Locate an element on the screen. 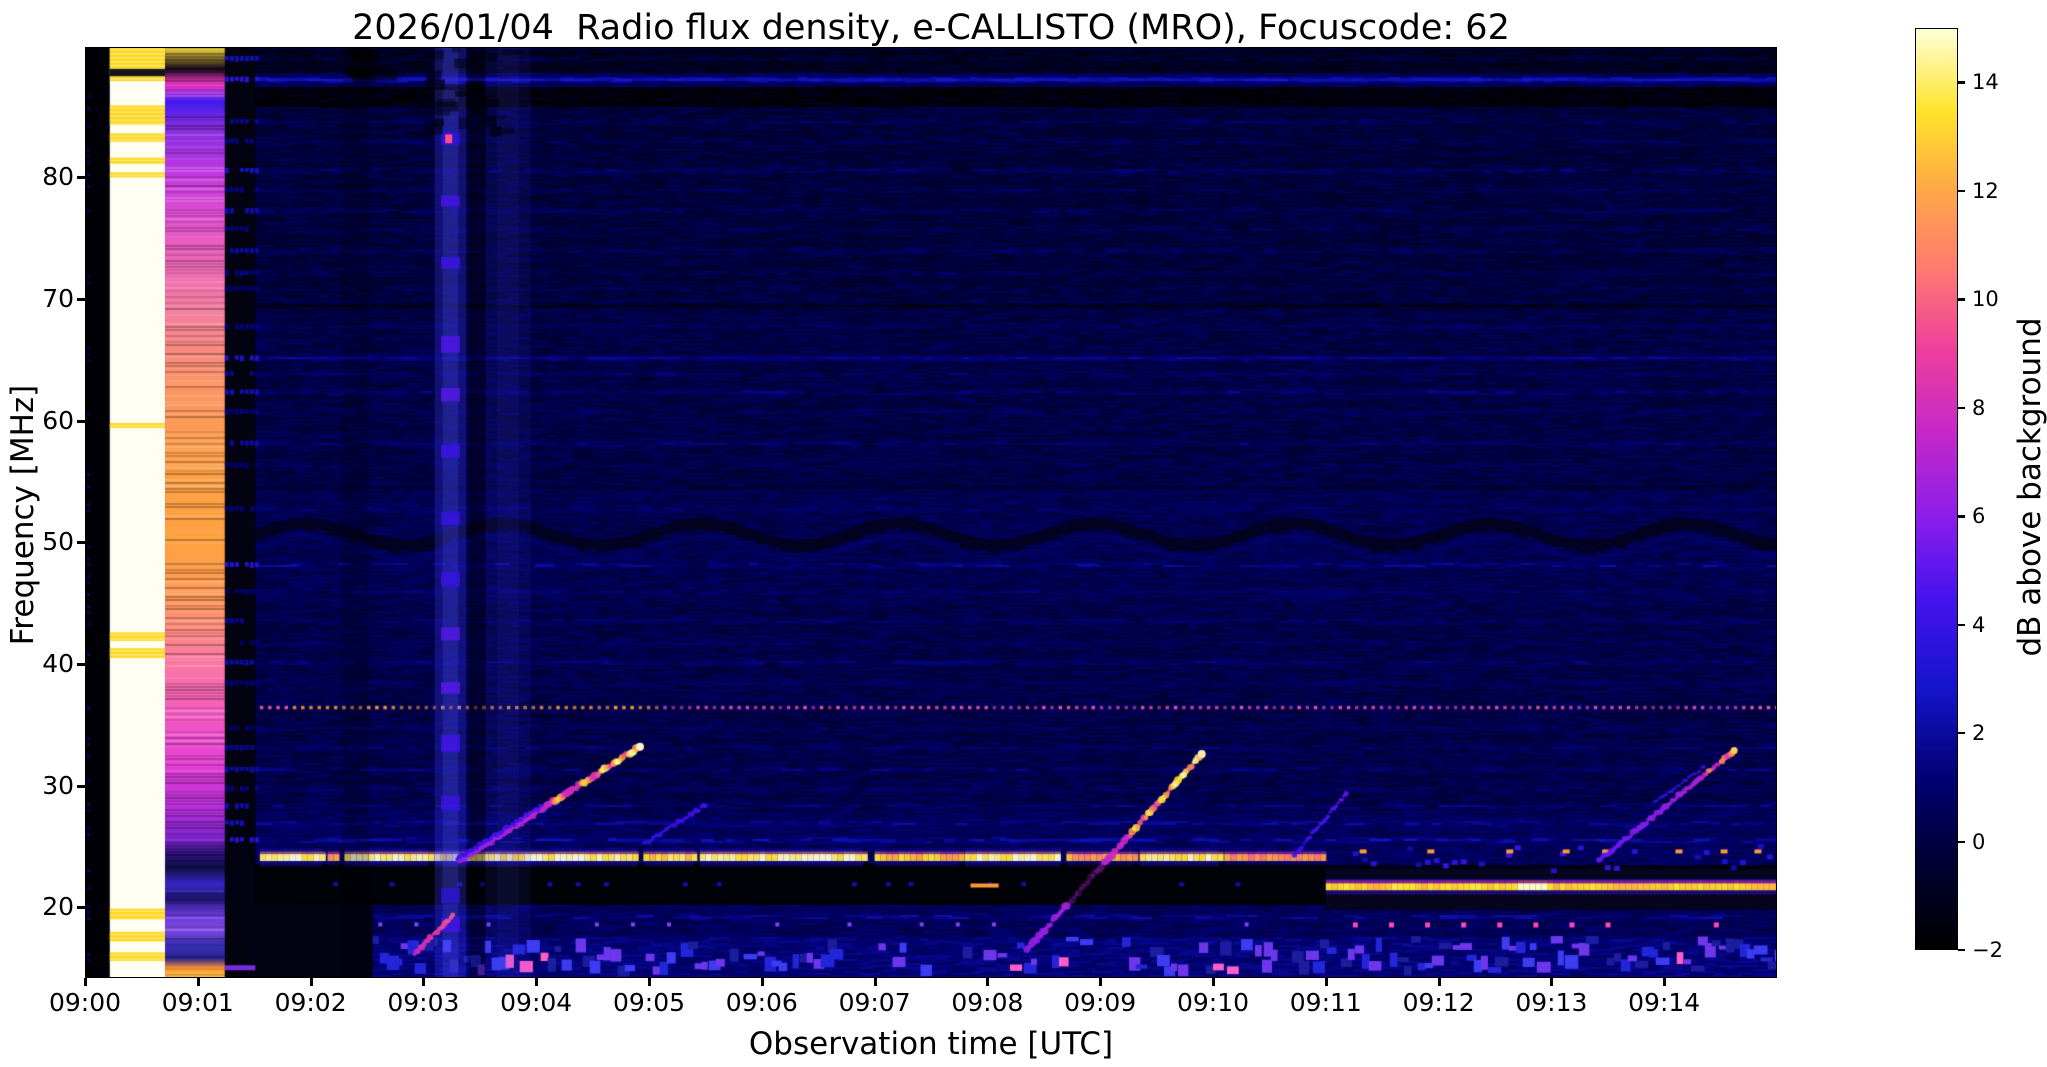 Image resolution: width=2047 pixels, height=1067 pixels. x-tick-label: 09:14 is located at coordinates (1664, 1002).